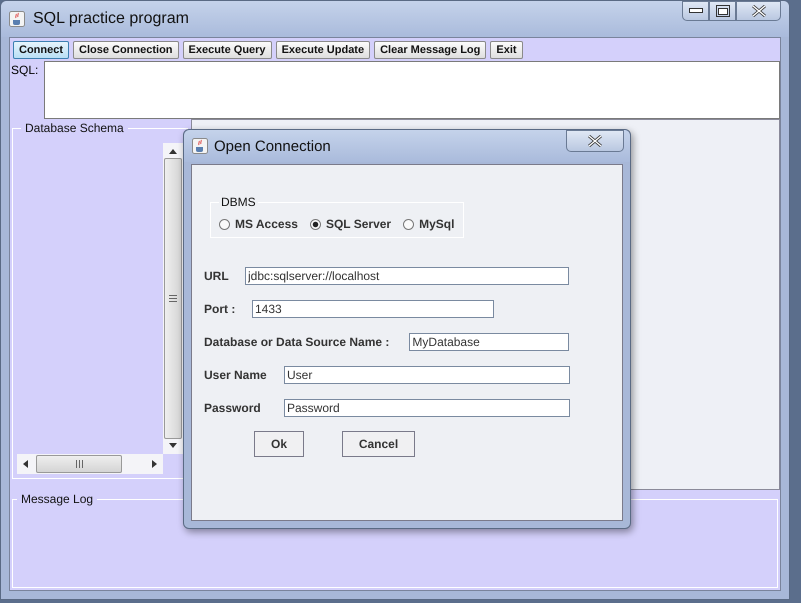 This screenshot has height=603, width=801. Describe the element at coordinates (272, 146) in the screenshot. I see `dialog-title: Open Connection` at that location.